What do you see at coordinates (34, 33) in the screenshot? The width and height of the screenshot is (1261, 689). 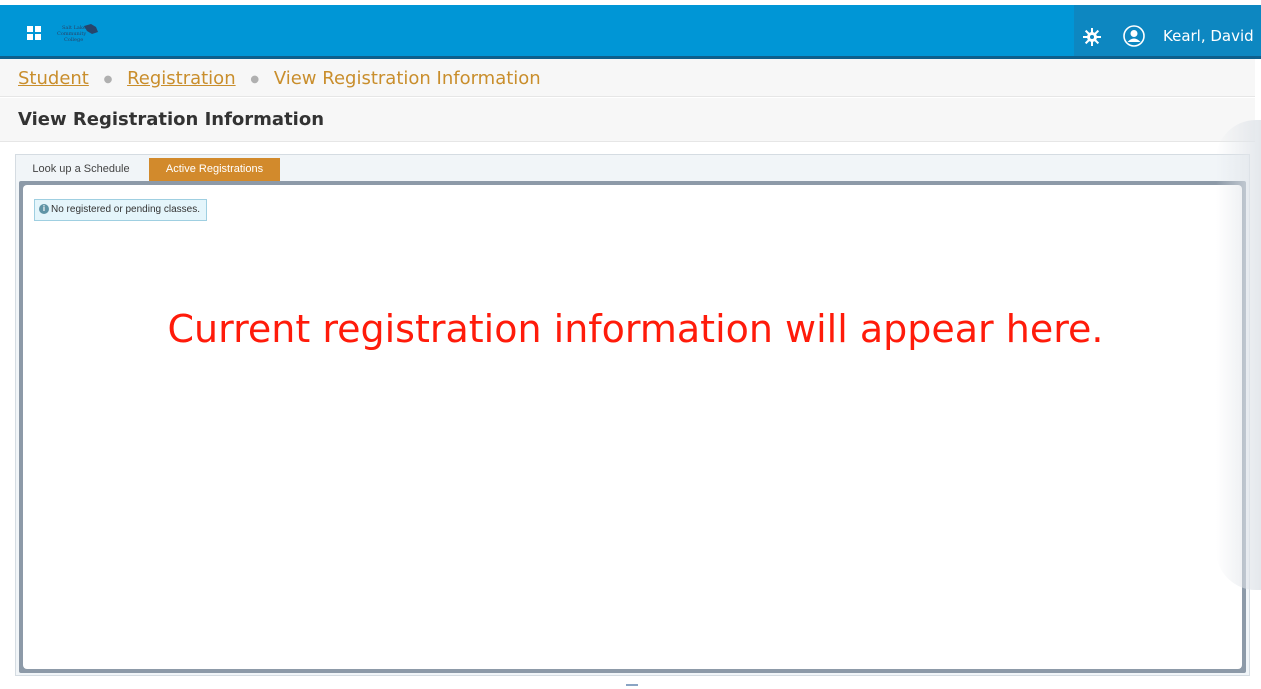 I see `apps-grid-icon` at bounding box center [34, 33].